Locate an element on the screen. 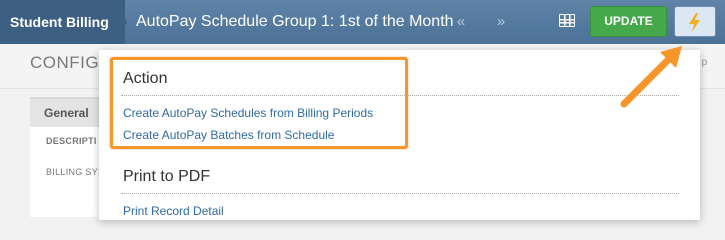 The width and height of the screenshot is (725, 240). breadcrumb-arrow is located at coordinates (121, 22).